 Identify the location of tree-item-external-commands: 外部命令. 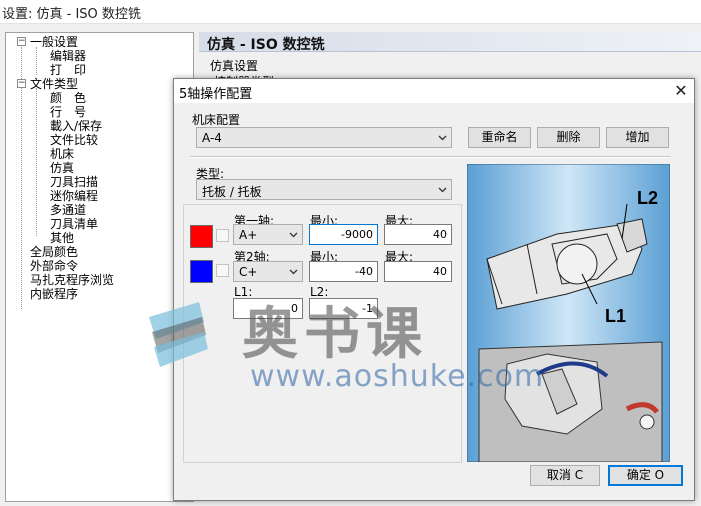
(54, 266).